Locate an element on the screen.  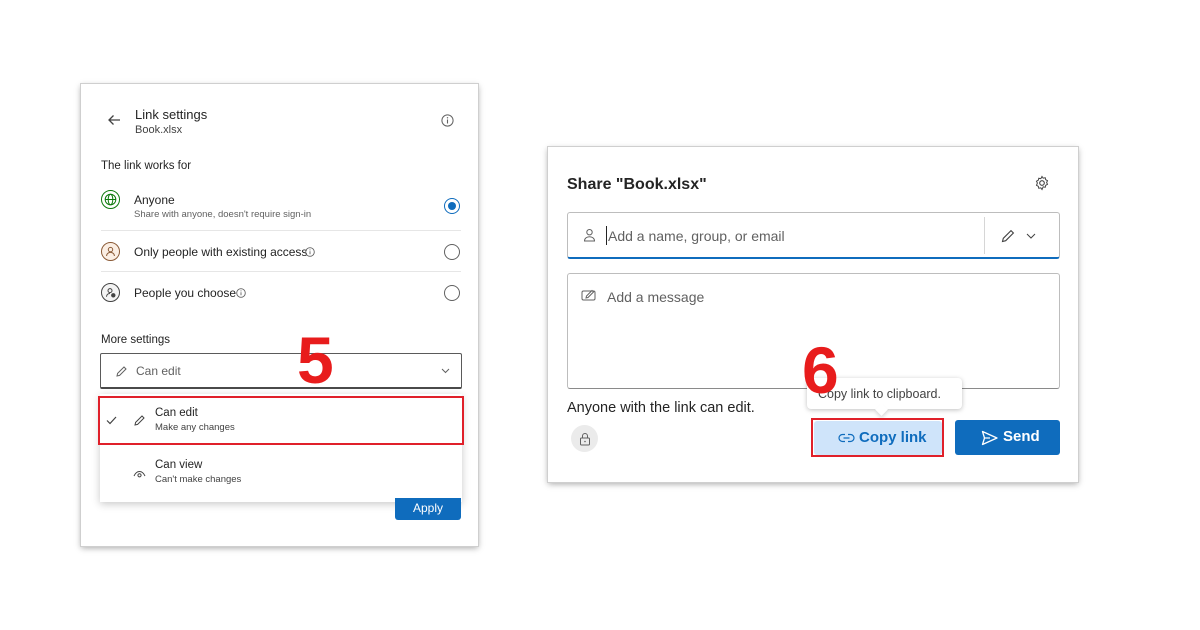
message-placeholder: Add a message is located at coordinates (656, 297).